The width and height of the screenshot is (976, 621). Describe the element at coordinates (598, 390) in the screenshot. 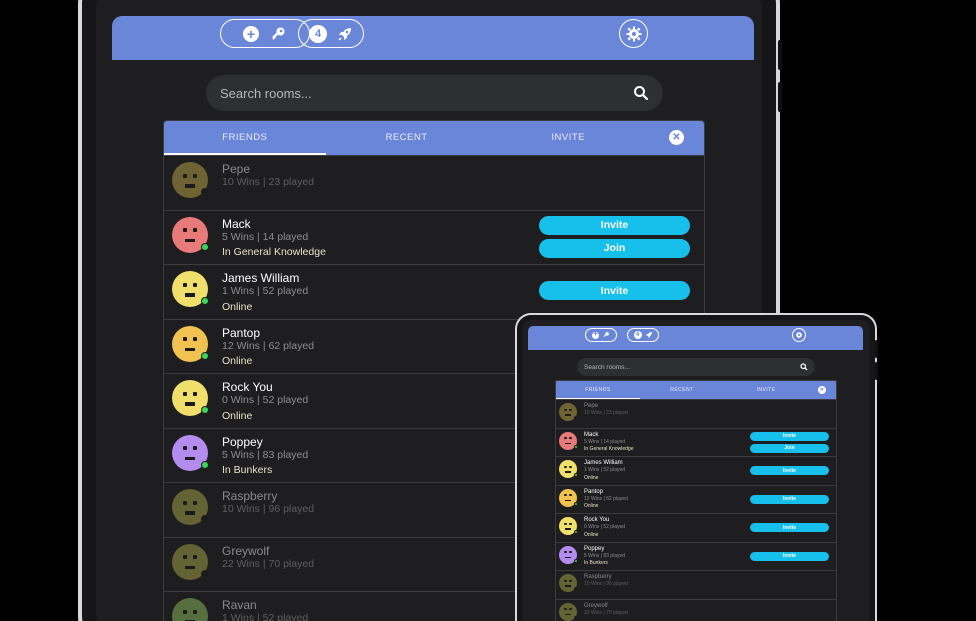

I see `tab-friends-small: FRIENDS` at that location.